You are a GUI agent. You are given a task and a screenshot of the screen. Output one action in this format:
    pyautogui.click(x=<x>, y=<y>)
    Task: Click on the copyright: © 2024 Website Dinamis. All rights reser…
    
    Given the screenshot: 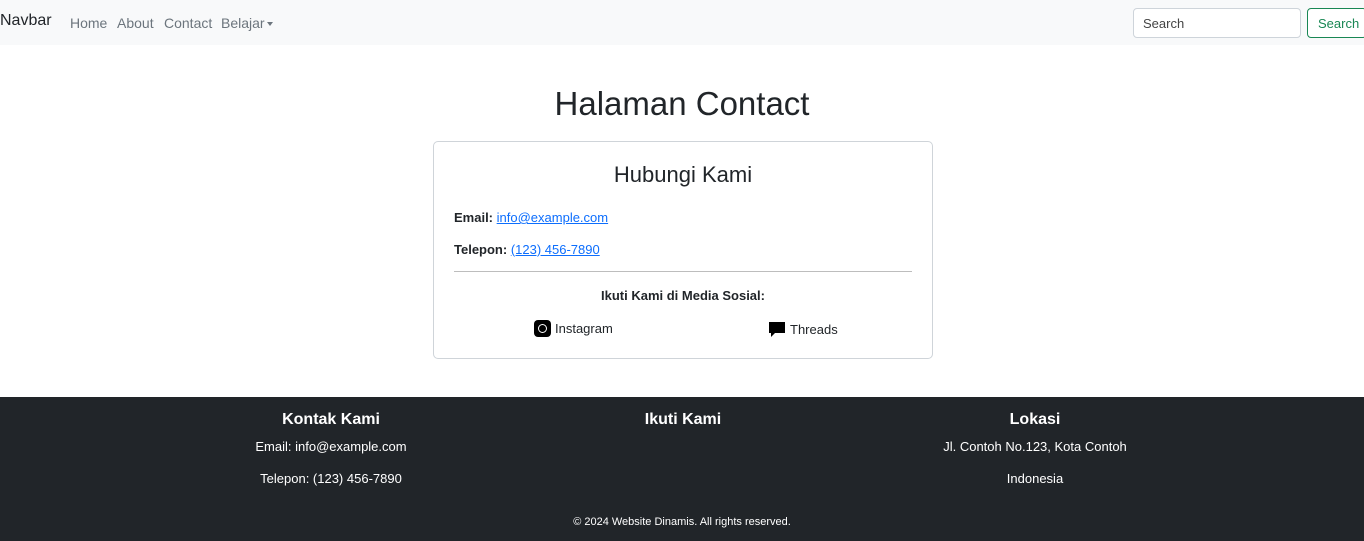 What is the action you would take?
    pyautogui.click(x=682, y=522)
    